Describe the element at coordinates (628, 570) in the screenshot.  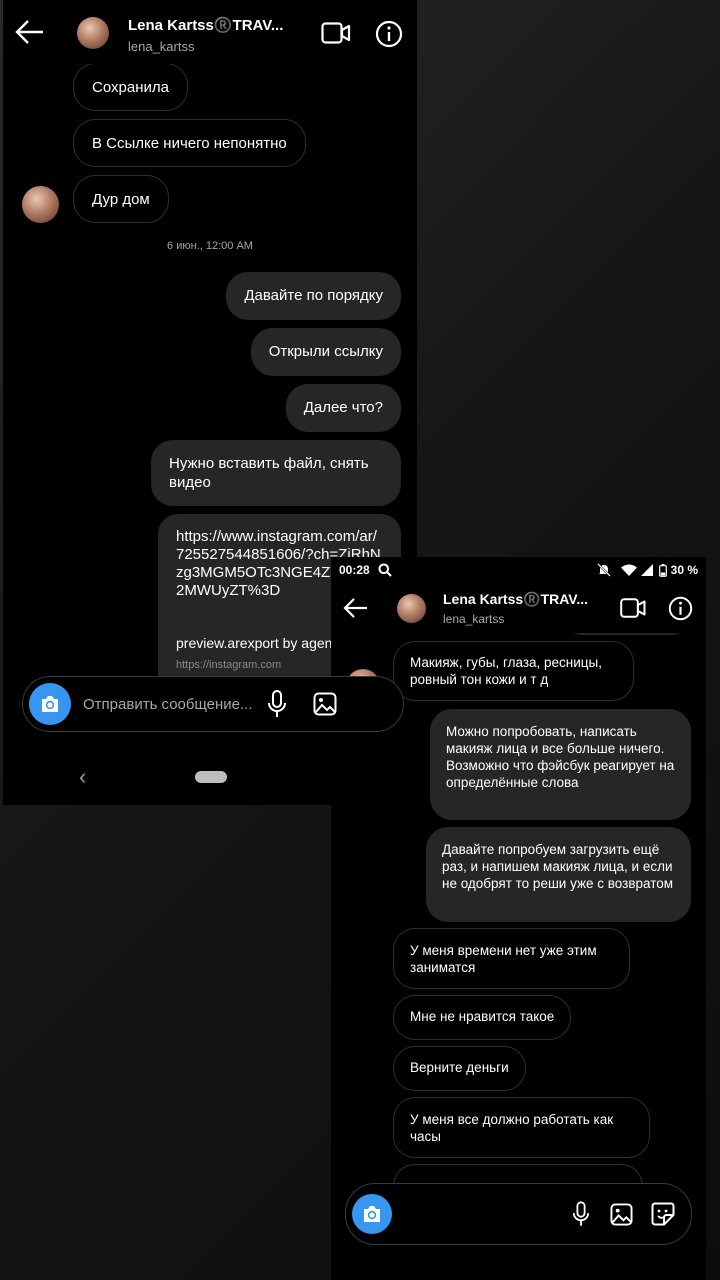
I see `wifi-icon` at that location.